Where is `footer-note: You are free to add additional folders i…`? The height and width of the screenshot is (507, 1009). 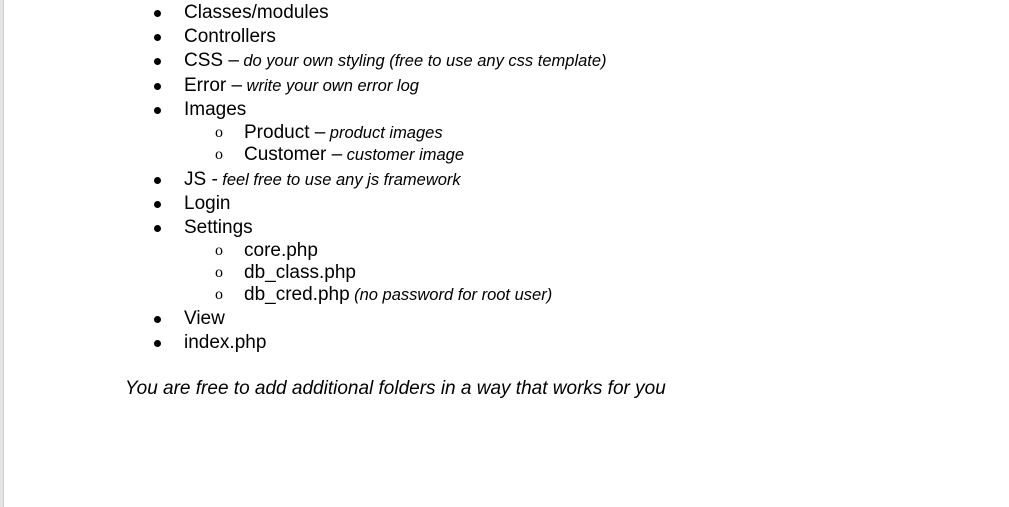 footer-note: You are free to add additional folders i… is located at coordinates (395, 388).